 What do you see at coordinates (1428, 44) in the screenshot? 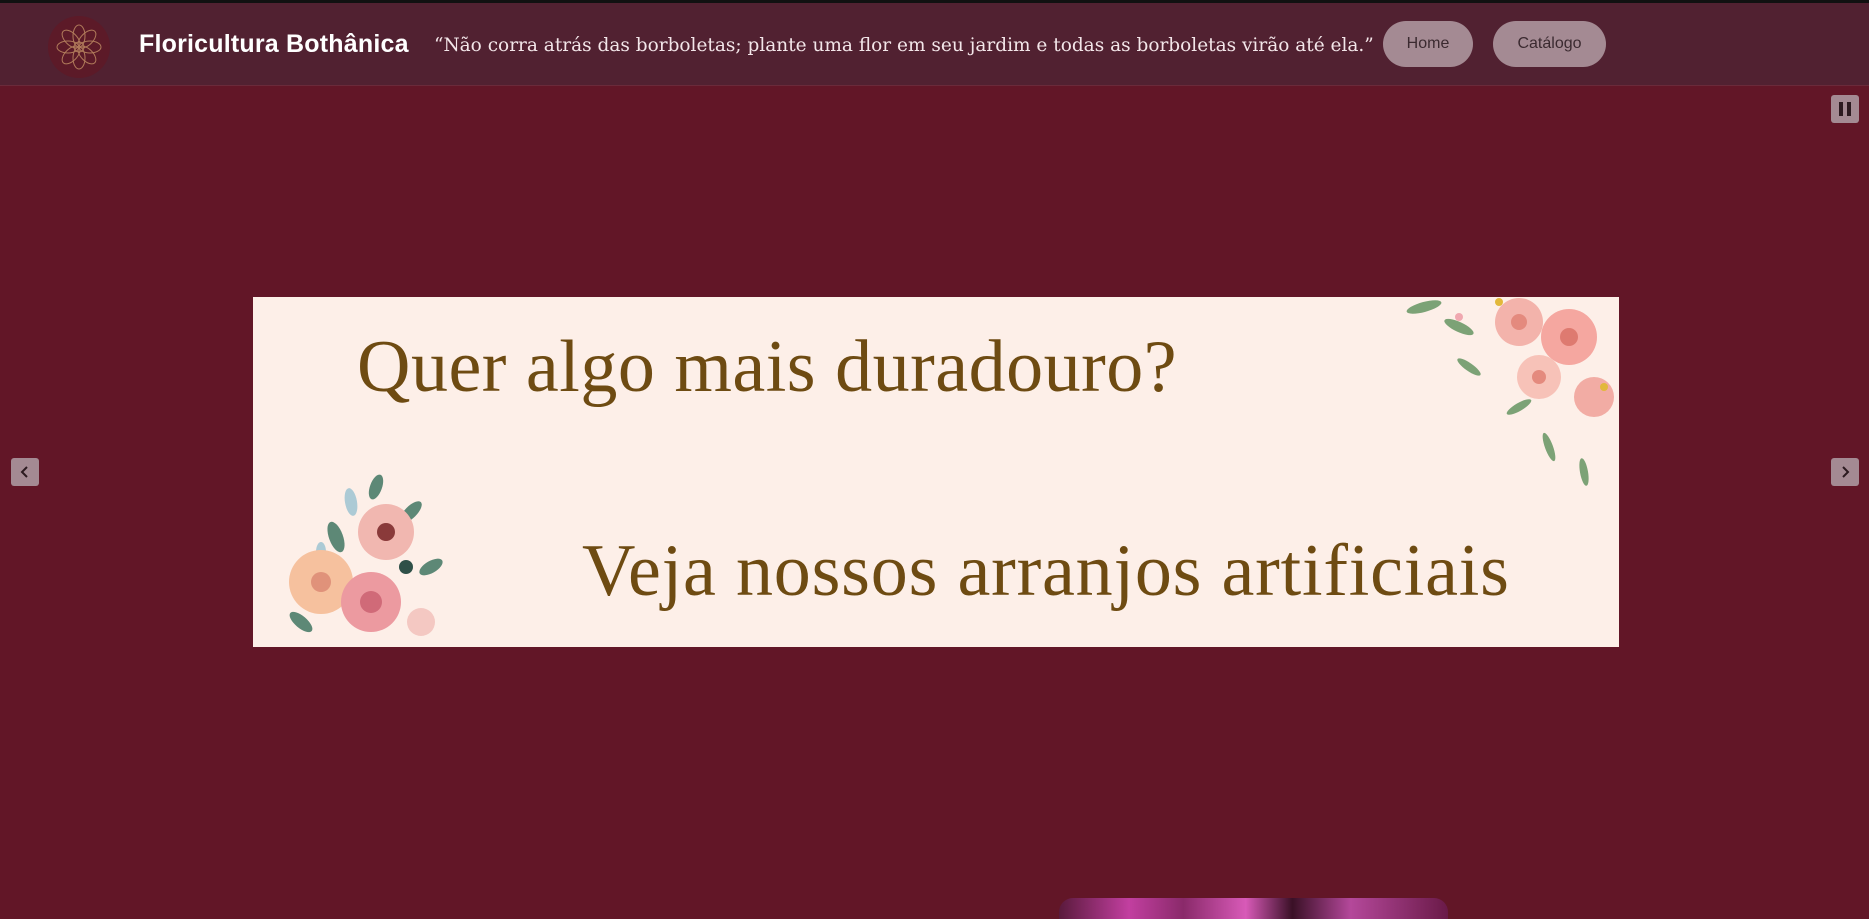
I see `nav-home-button: Home` at bounding box center [1428, 44].